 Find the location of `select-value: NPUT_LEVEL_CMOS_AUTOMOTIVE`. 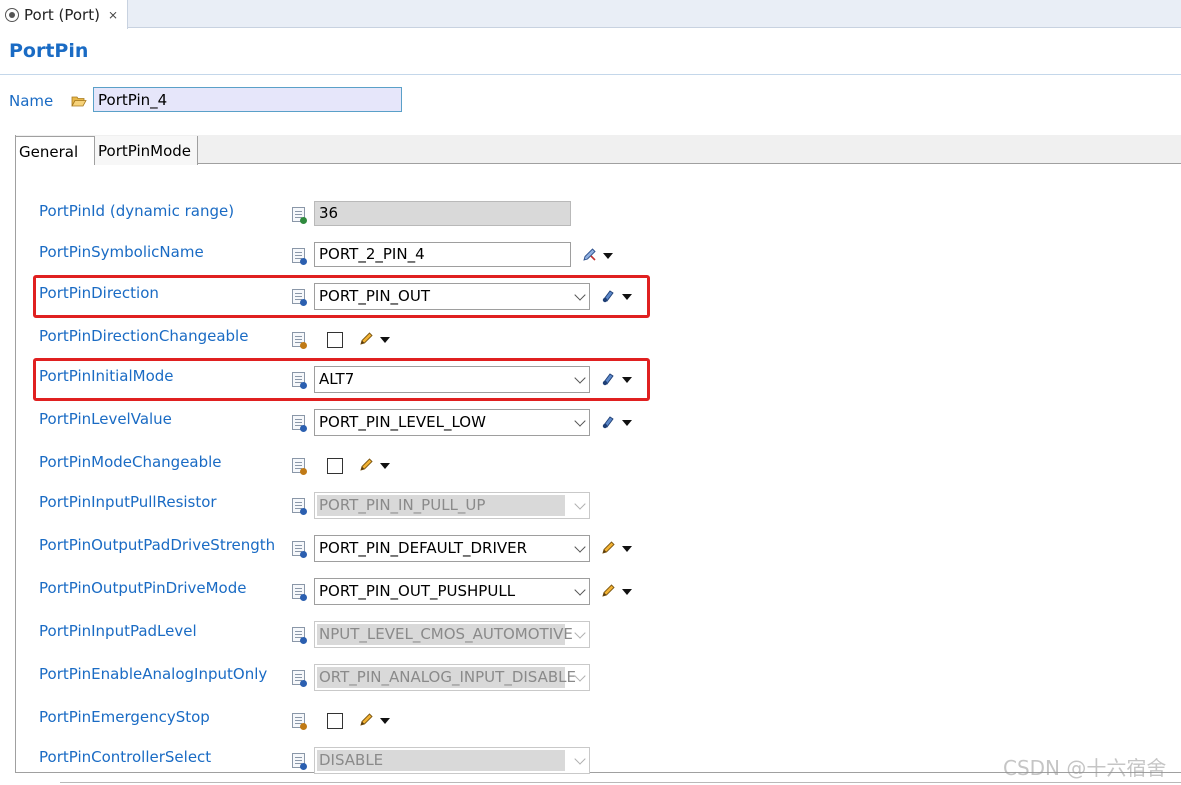

select-value: NPUT_LEVEL_CMOS_AUTOMOTIVE is located at coordinates (446, 634).